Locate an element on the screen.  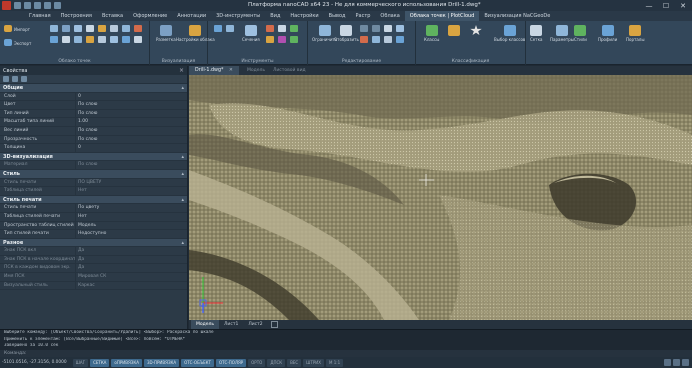
property-value: ПО ЦВЕТУ is located at coordinates (131, 182).